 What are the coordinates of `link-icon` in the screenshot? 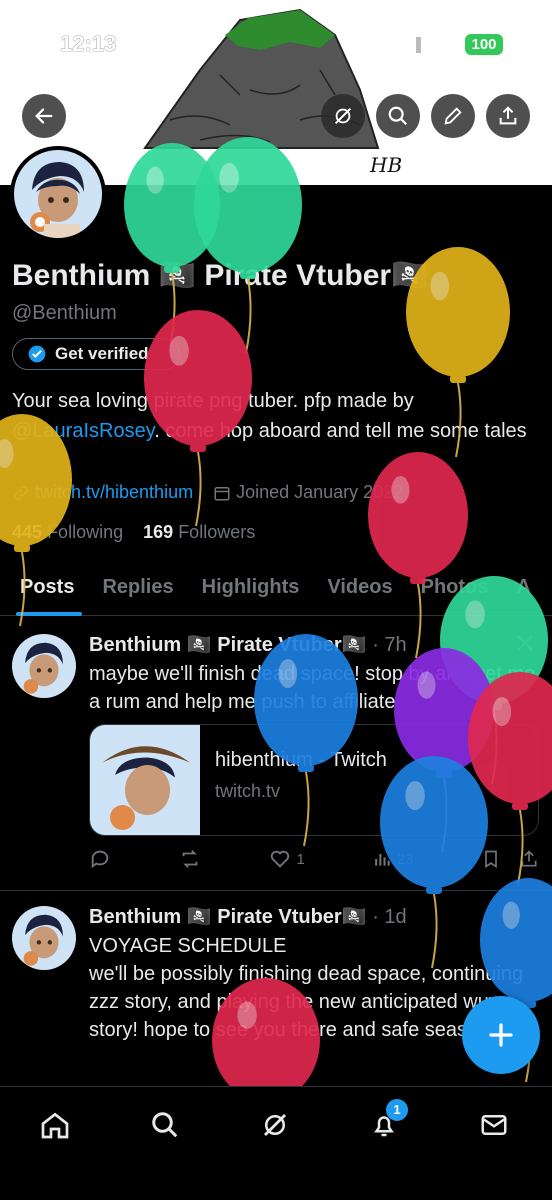 It's located at (21, 492).